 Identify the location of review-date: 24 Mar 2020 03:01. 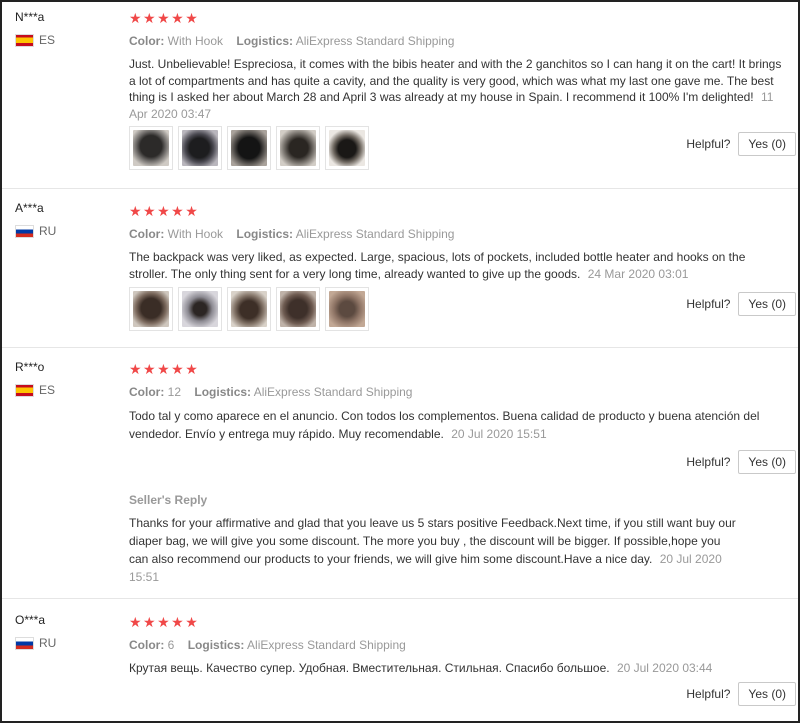
(638, 273).